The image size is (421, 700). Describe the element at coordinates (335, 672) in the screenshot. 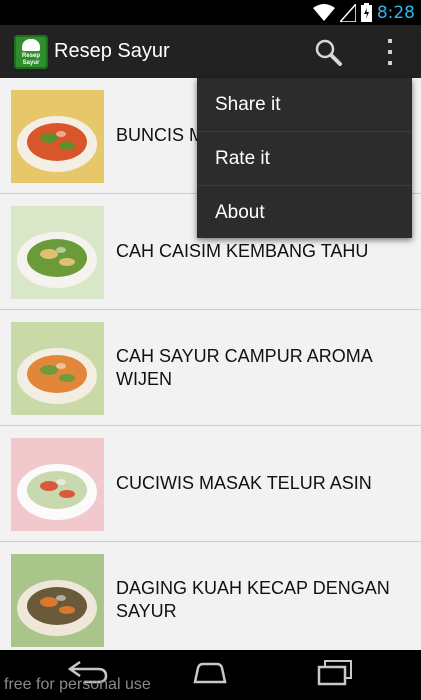

I see `recent-apps-icon` at that location.